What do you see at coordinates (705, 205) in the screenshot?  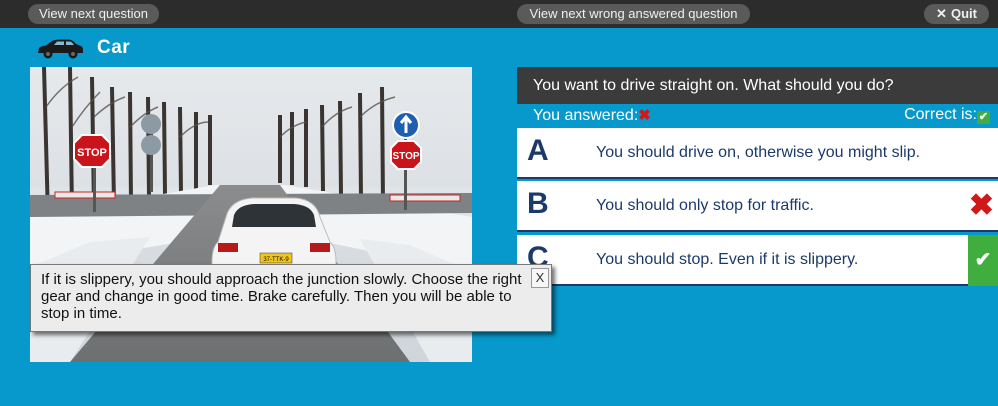 I see `option-text: You should only stop for traffic.` at bounding box center [705, 205].